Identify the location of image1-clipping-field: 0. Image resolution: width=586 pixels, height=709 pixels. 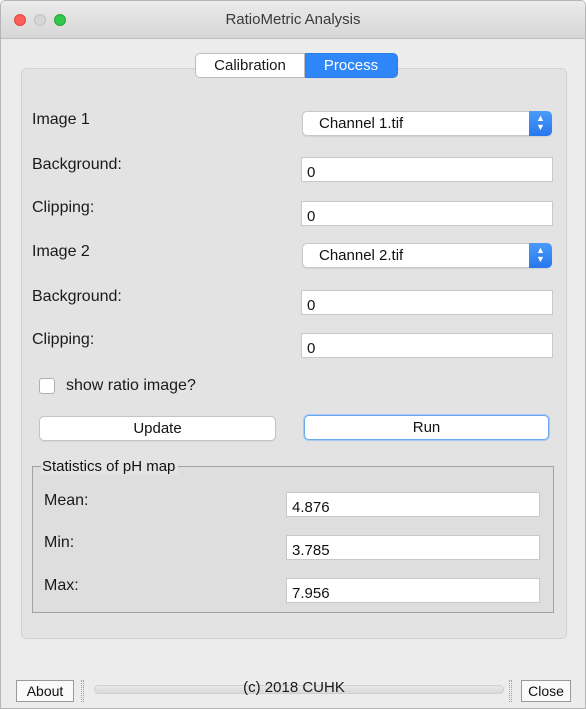
(427, 213).